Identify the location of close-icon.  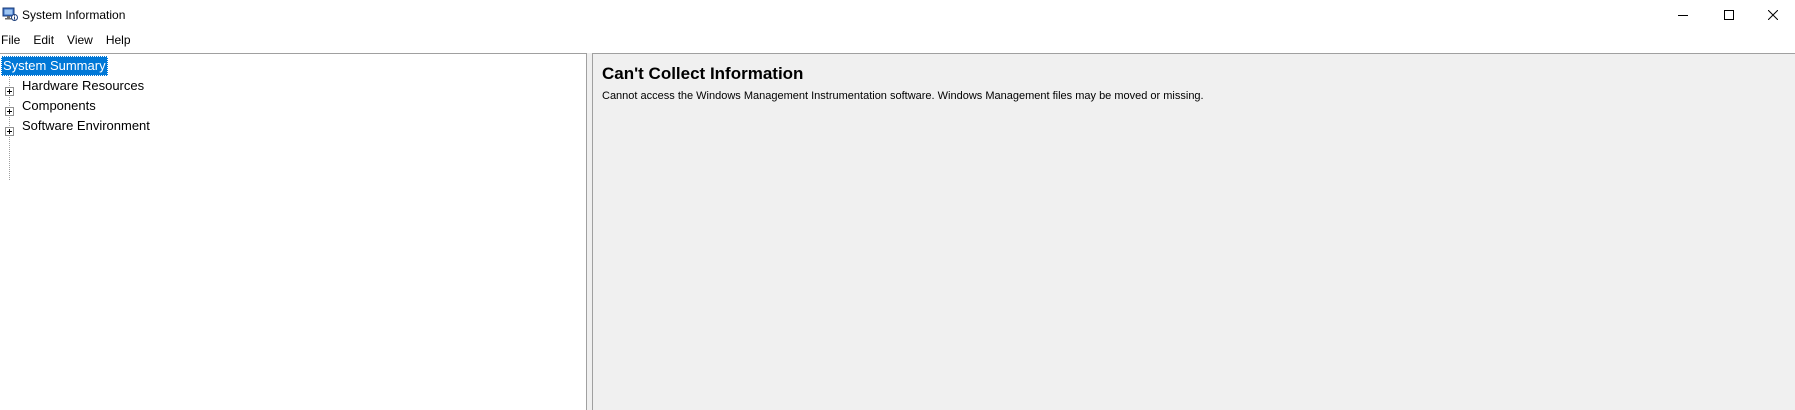
(1773, 15).